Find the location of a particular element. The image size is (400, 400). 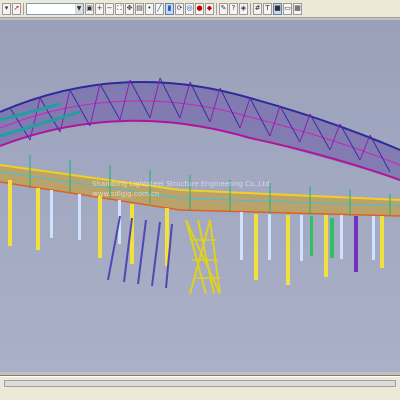

dropdown-arrow-icon: ▾ is located at coordinates (6, 8).